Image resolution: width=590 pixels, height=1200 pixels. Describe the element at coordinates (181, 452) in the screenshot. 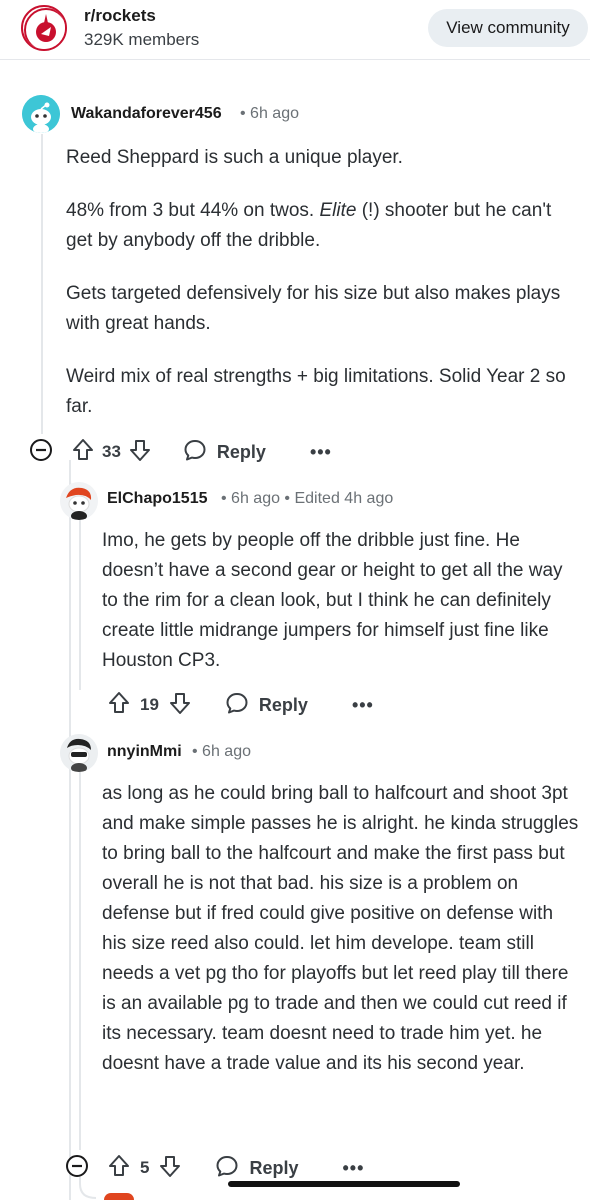

I see `comment-actions: 33 Reply •••` at that location.